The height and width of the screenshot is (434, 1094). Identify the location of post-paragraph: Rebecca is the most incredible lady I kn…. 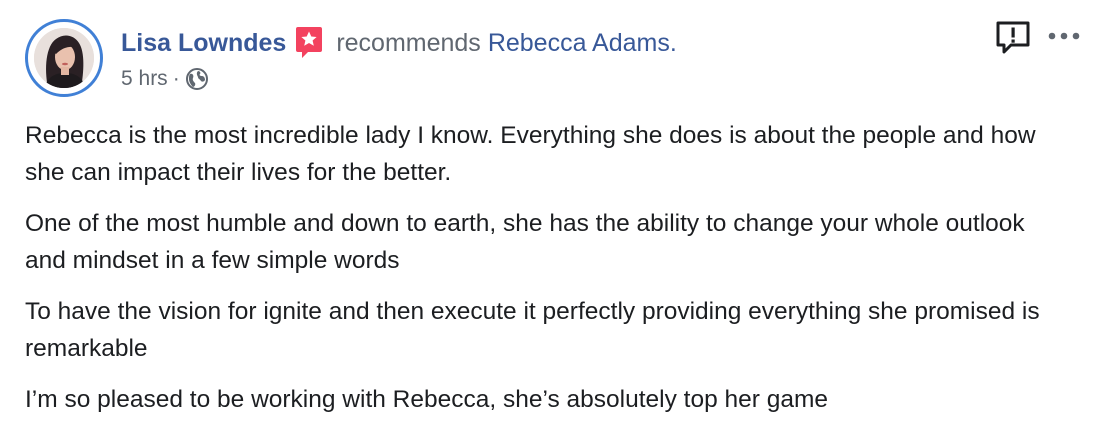
(530, 154).